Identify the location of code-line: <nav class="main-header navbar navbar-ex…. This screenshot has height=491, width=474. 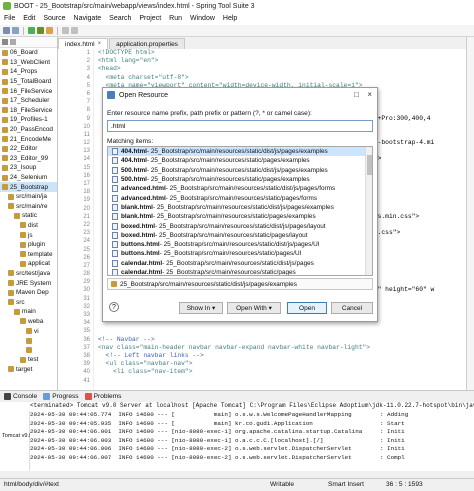
(286, 348).